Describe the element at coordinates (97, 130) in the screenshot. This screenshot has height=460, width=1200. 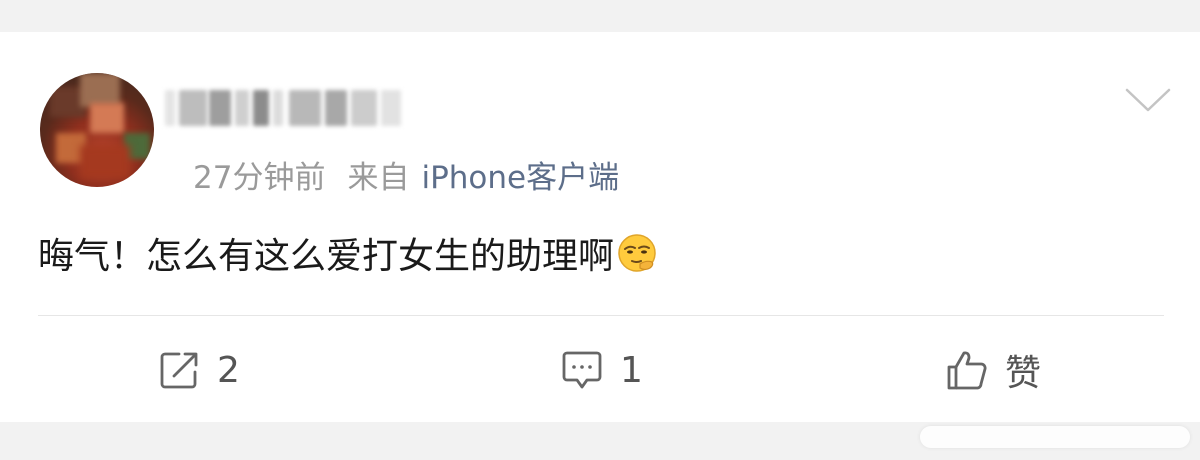
I see `avatar` at that location.